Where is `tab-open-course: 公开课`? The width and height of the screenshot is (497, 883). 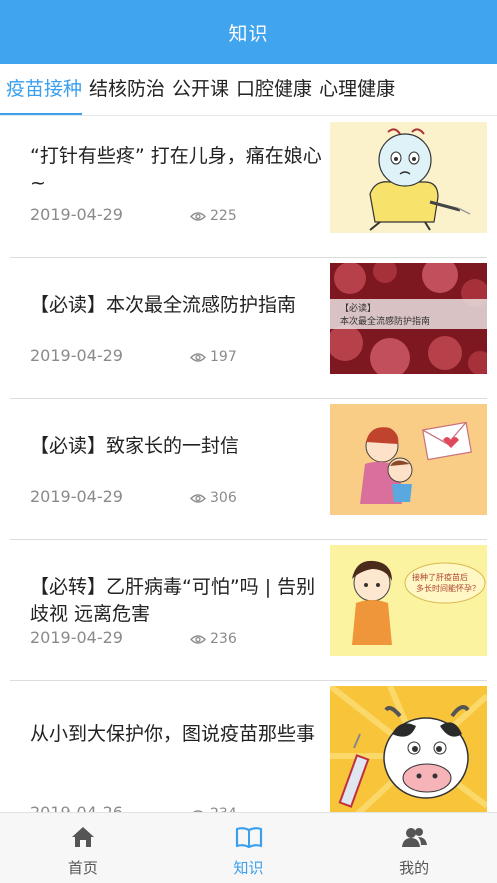
tab-open-course: 公开课 is located at coordinates (197, 89).